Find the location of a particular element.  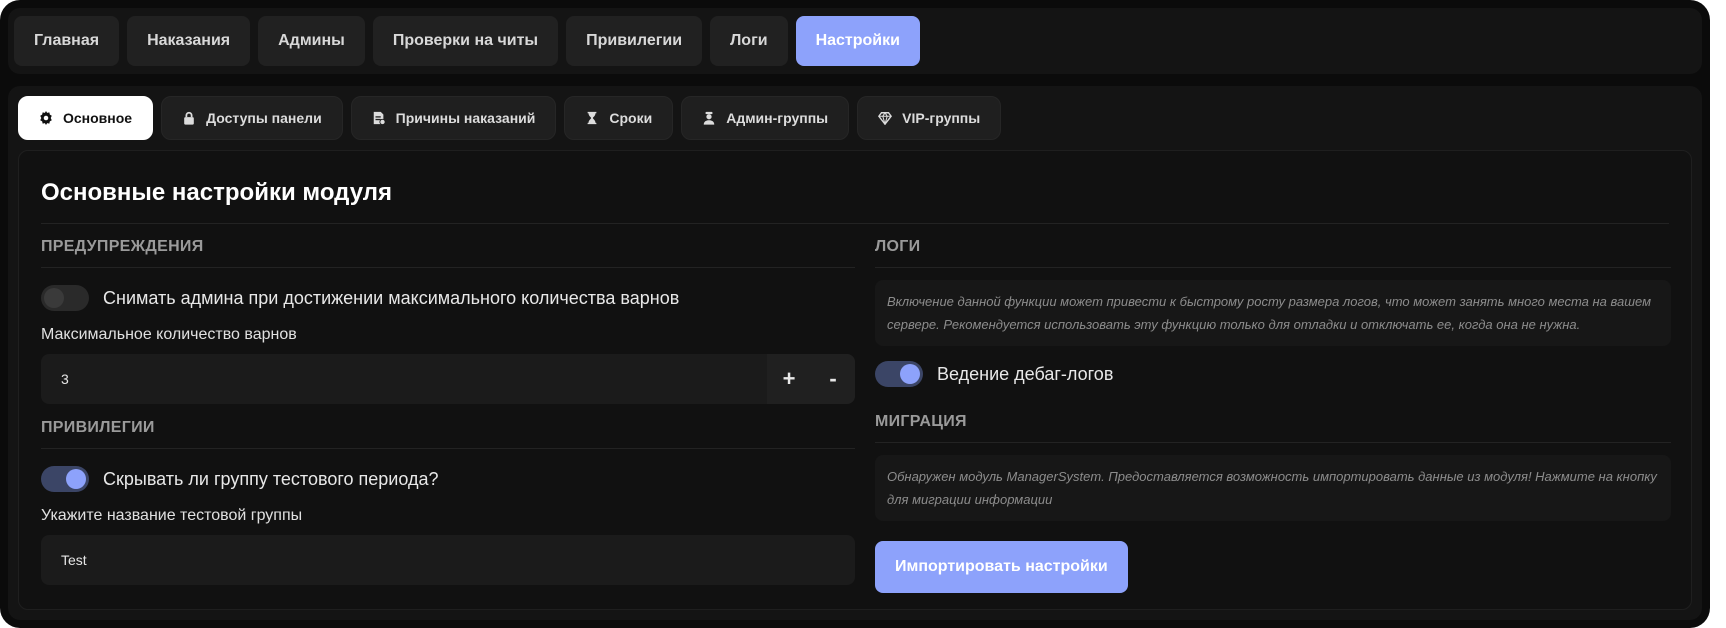

remove-admin-toggle is located at coordinates (65, 298).